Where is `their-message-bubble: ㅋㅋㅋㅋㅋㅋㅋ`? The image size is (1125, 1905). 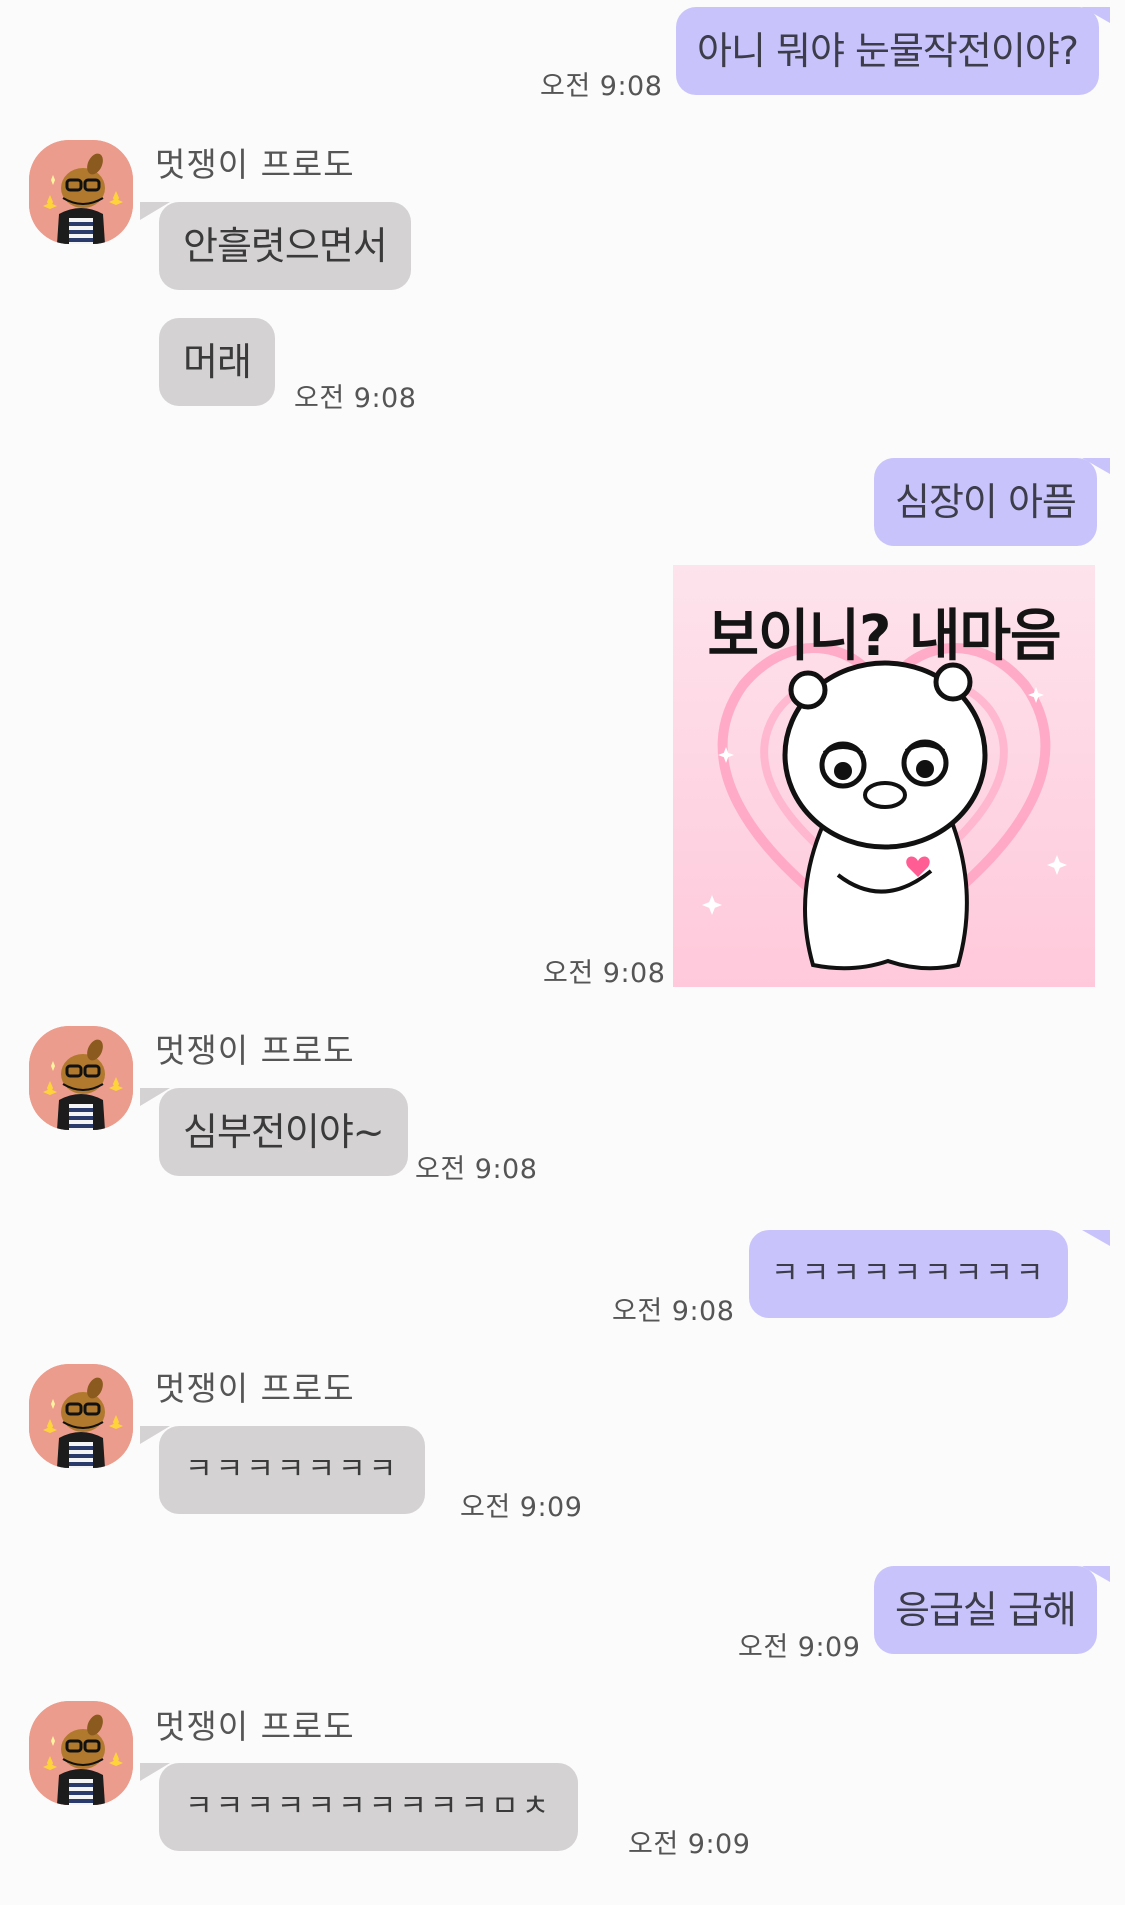 their-message-bubble: ㅋㅋㅋㅋㅋㅋㅋ is located at coordinates (292, 1470).